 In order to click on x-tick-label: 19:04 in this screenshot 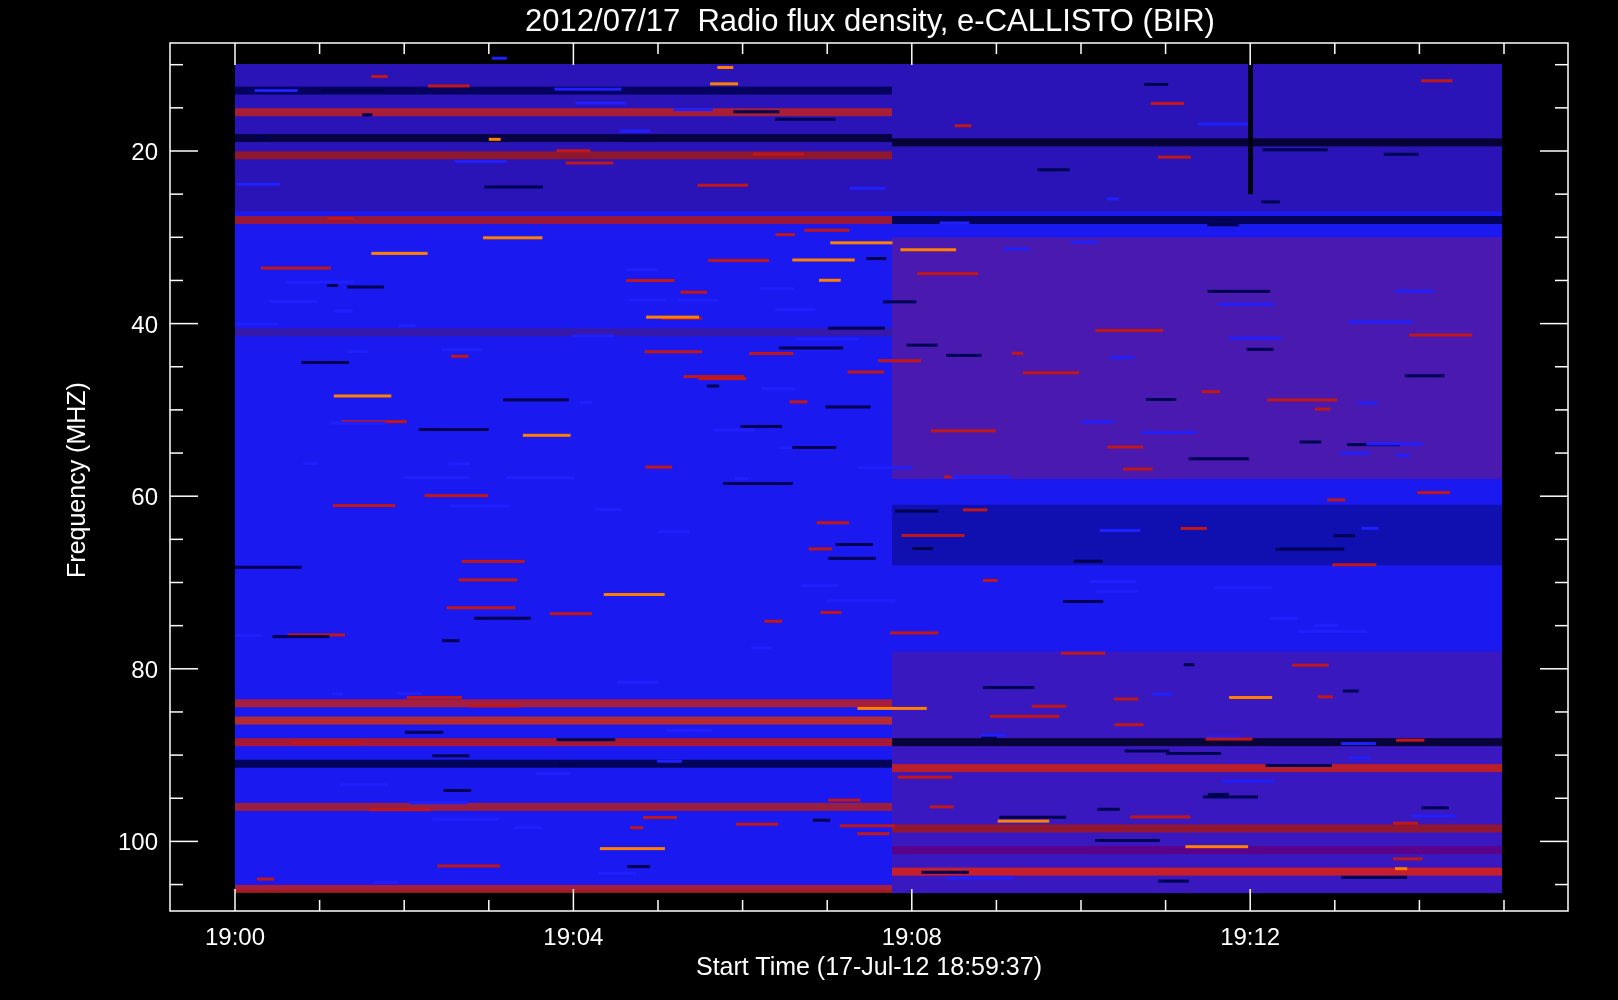, I will do `click(573, 936)`.